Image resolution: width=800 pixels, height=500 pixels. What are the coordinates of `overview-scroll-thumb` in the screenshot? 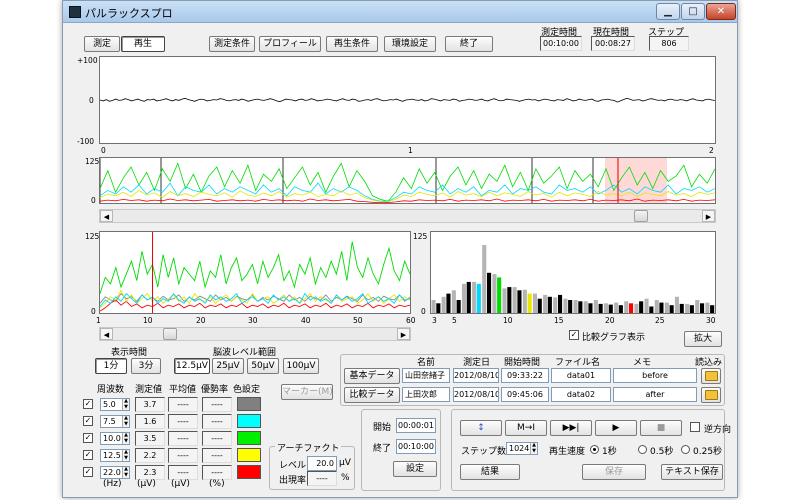 It's located at (641, 216).